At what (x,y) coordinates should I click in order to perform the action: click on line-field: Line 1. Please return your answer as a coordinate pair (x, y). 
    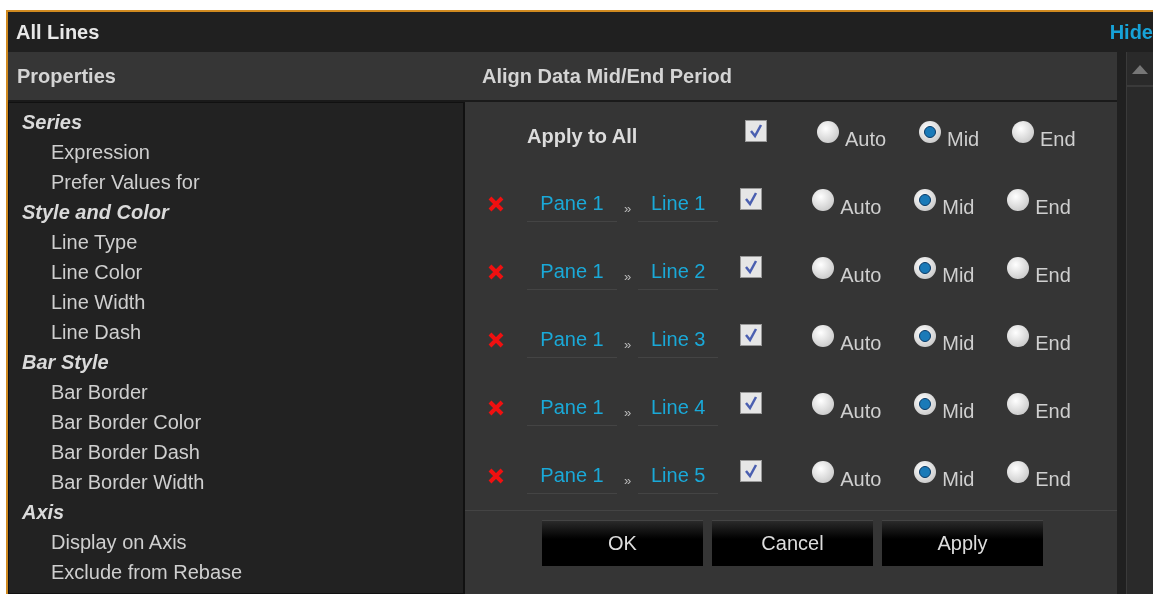
    Looking at the image, I should click on (678, 204).